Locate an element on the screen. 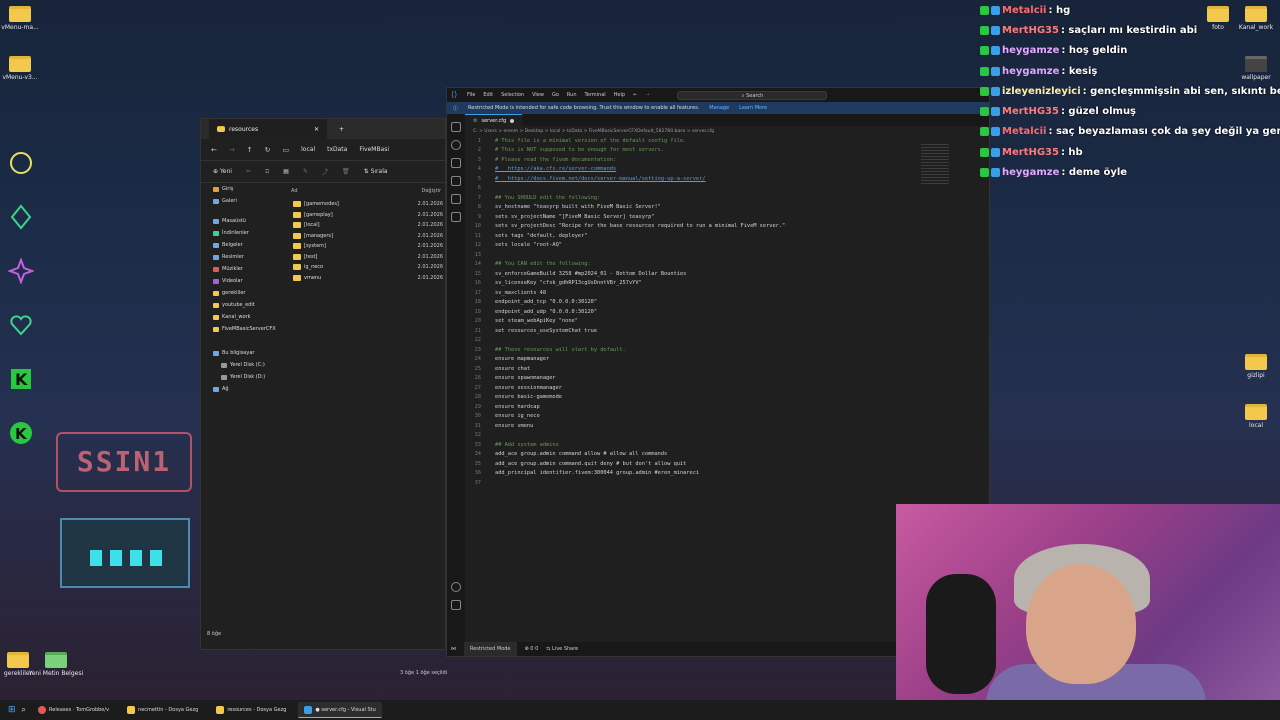 This screenshot has height=720, width=1280. sidebar-item-disk-c: Yerel Disk (C:) is located at coordinates (243, 365).